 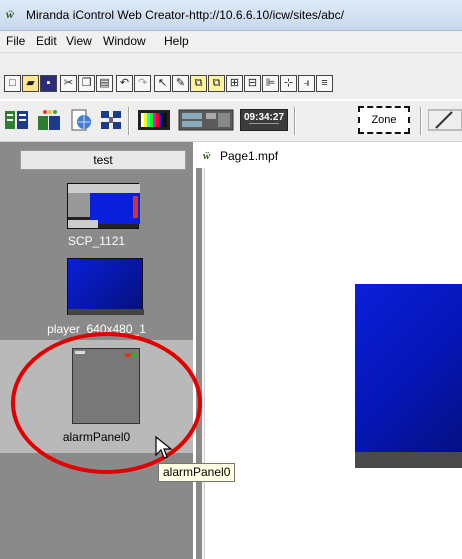 What do you see at coordinates (17, 120) in the screenshot?
I see `data-grid-icon` at bounding box center [17, 120].